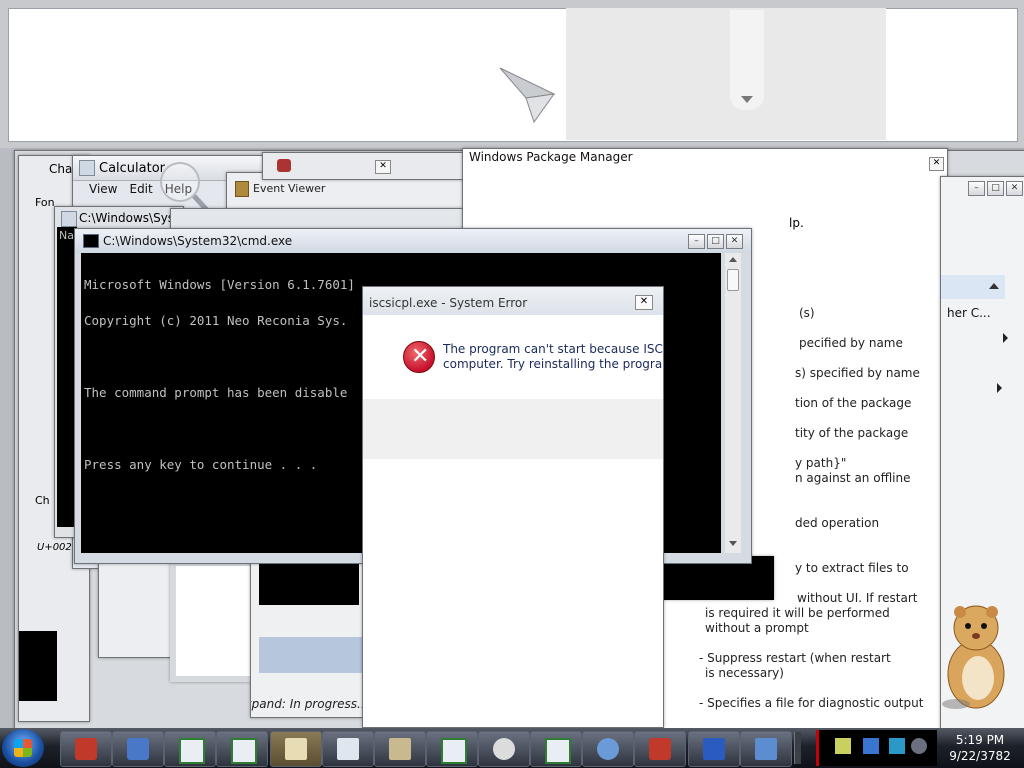 Image resolution: width=1024 pixels, height=768 pixels. What do you see at coordinates (553, 349) in the screenshot?
I see `error-message-line-1: The program can't start because ISCSIEXE` at bounding box center [553, 349].